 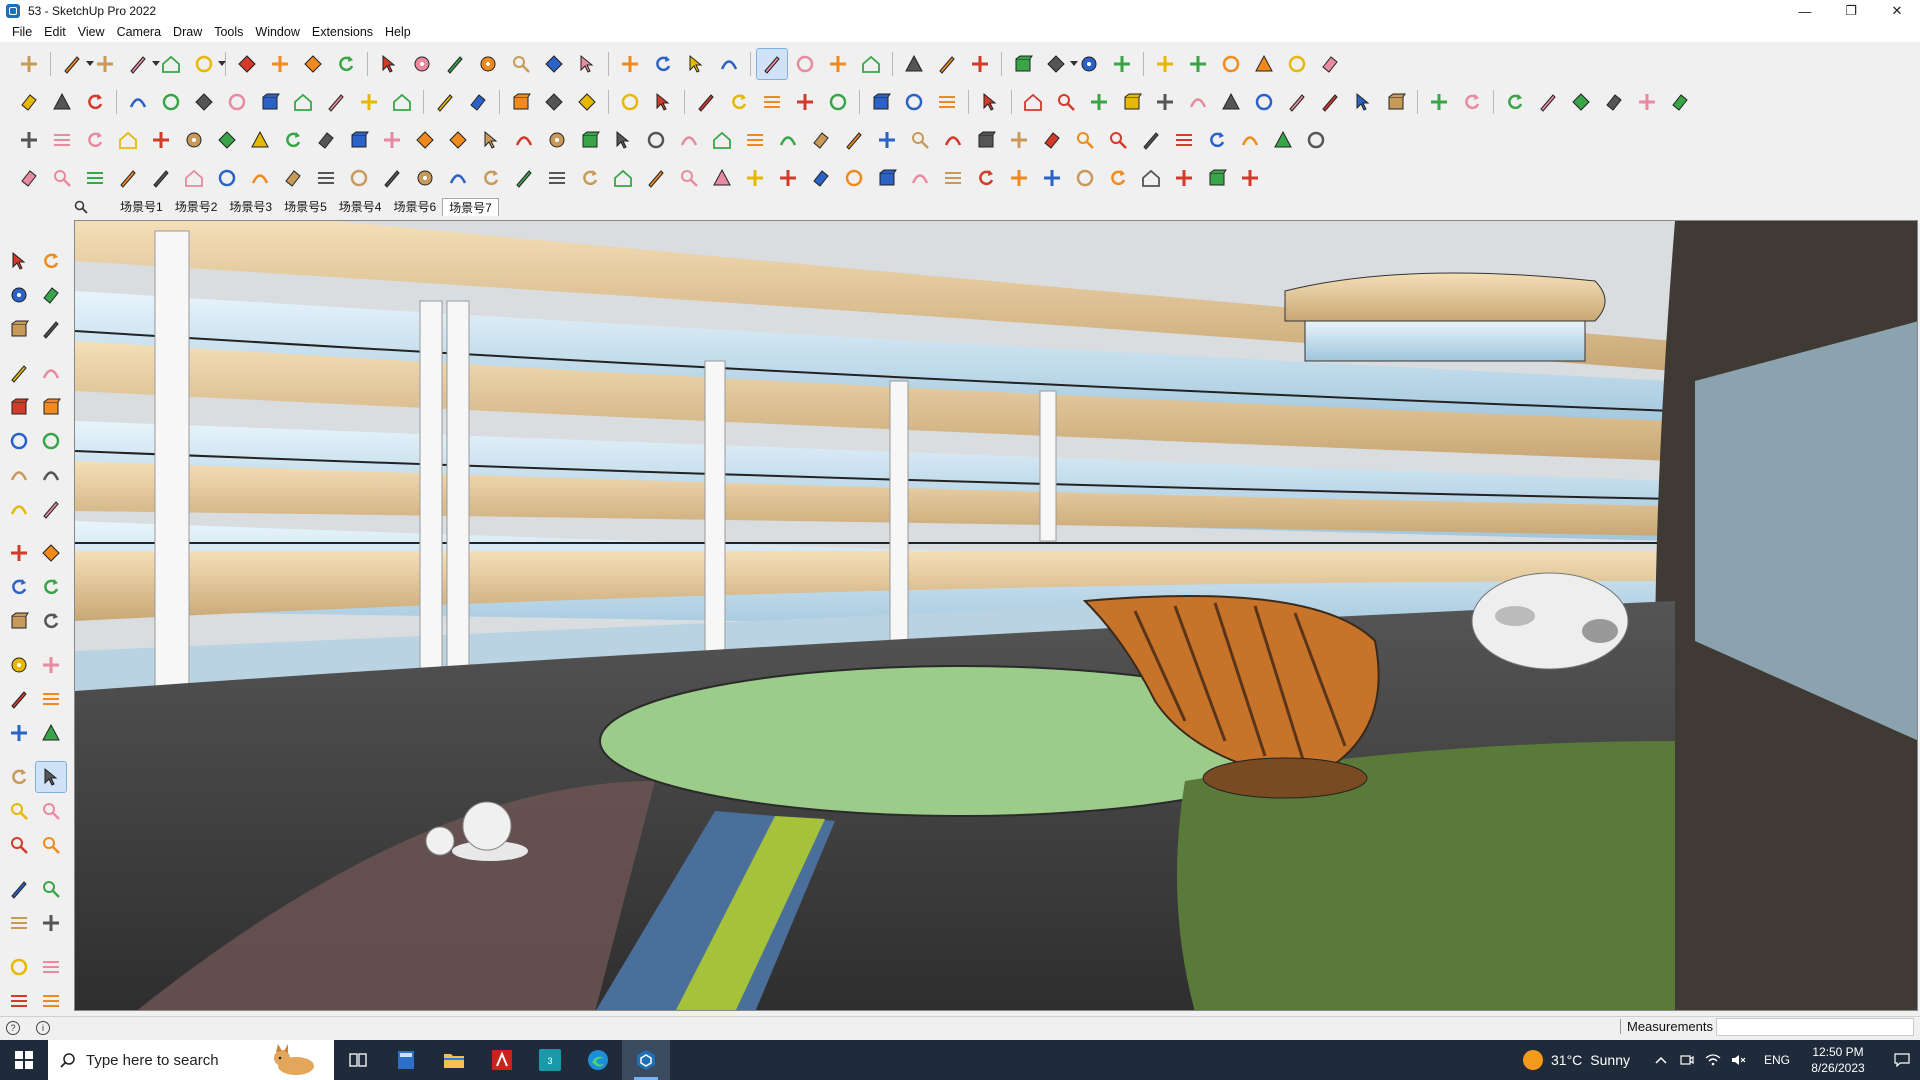 I want to click on scene-tab-6: 场景号6, so click(x=414, y=207).